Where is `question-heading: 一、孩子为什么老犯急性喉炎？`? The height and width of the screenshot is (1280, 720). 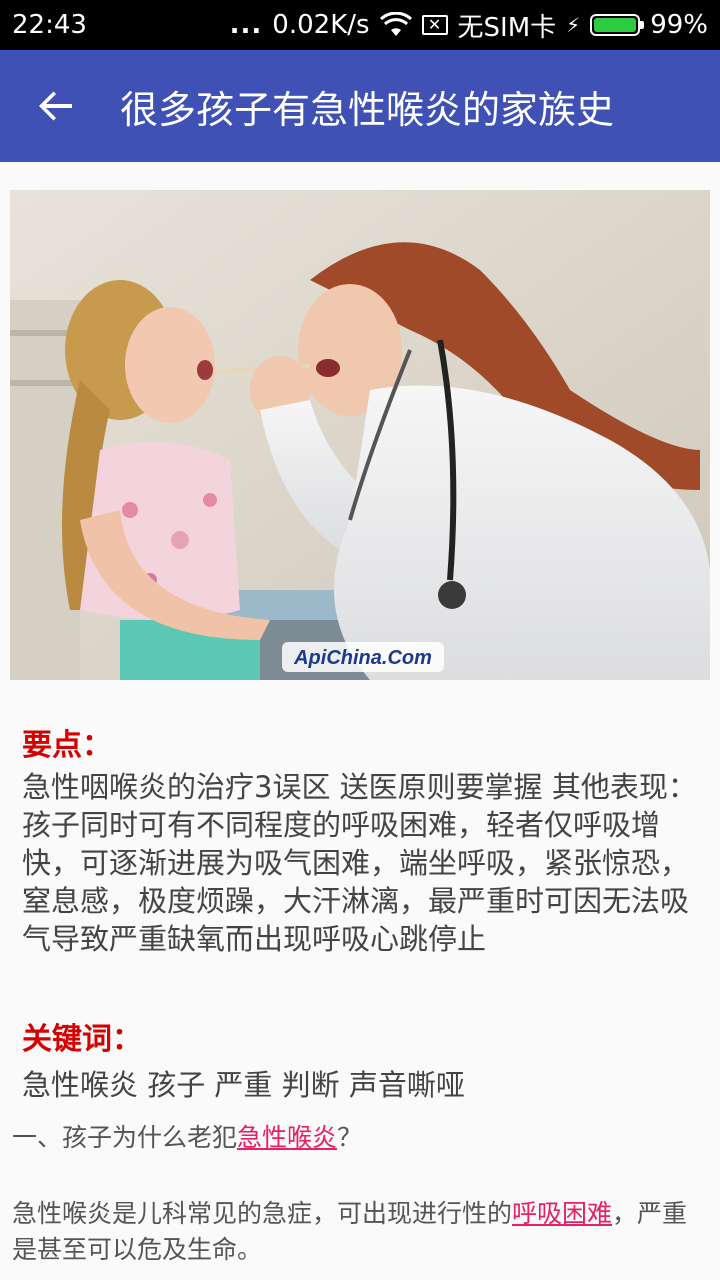
question-heading: 一、孩子为什么老犯急性喉炎？ is located at coordinates (362, 1138).